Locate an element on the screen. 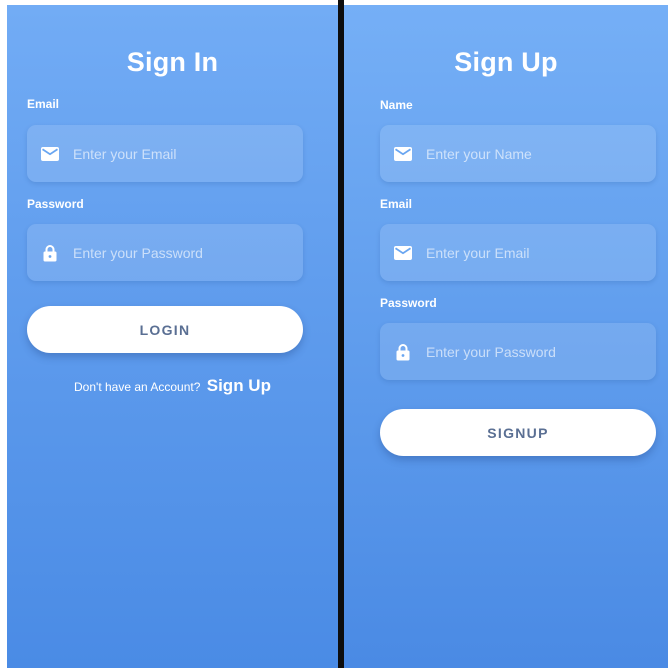 This screenshot has height=668, width=668. signup-prompt-text: Don't have an Account? is located at coordinates (137, 387).